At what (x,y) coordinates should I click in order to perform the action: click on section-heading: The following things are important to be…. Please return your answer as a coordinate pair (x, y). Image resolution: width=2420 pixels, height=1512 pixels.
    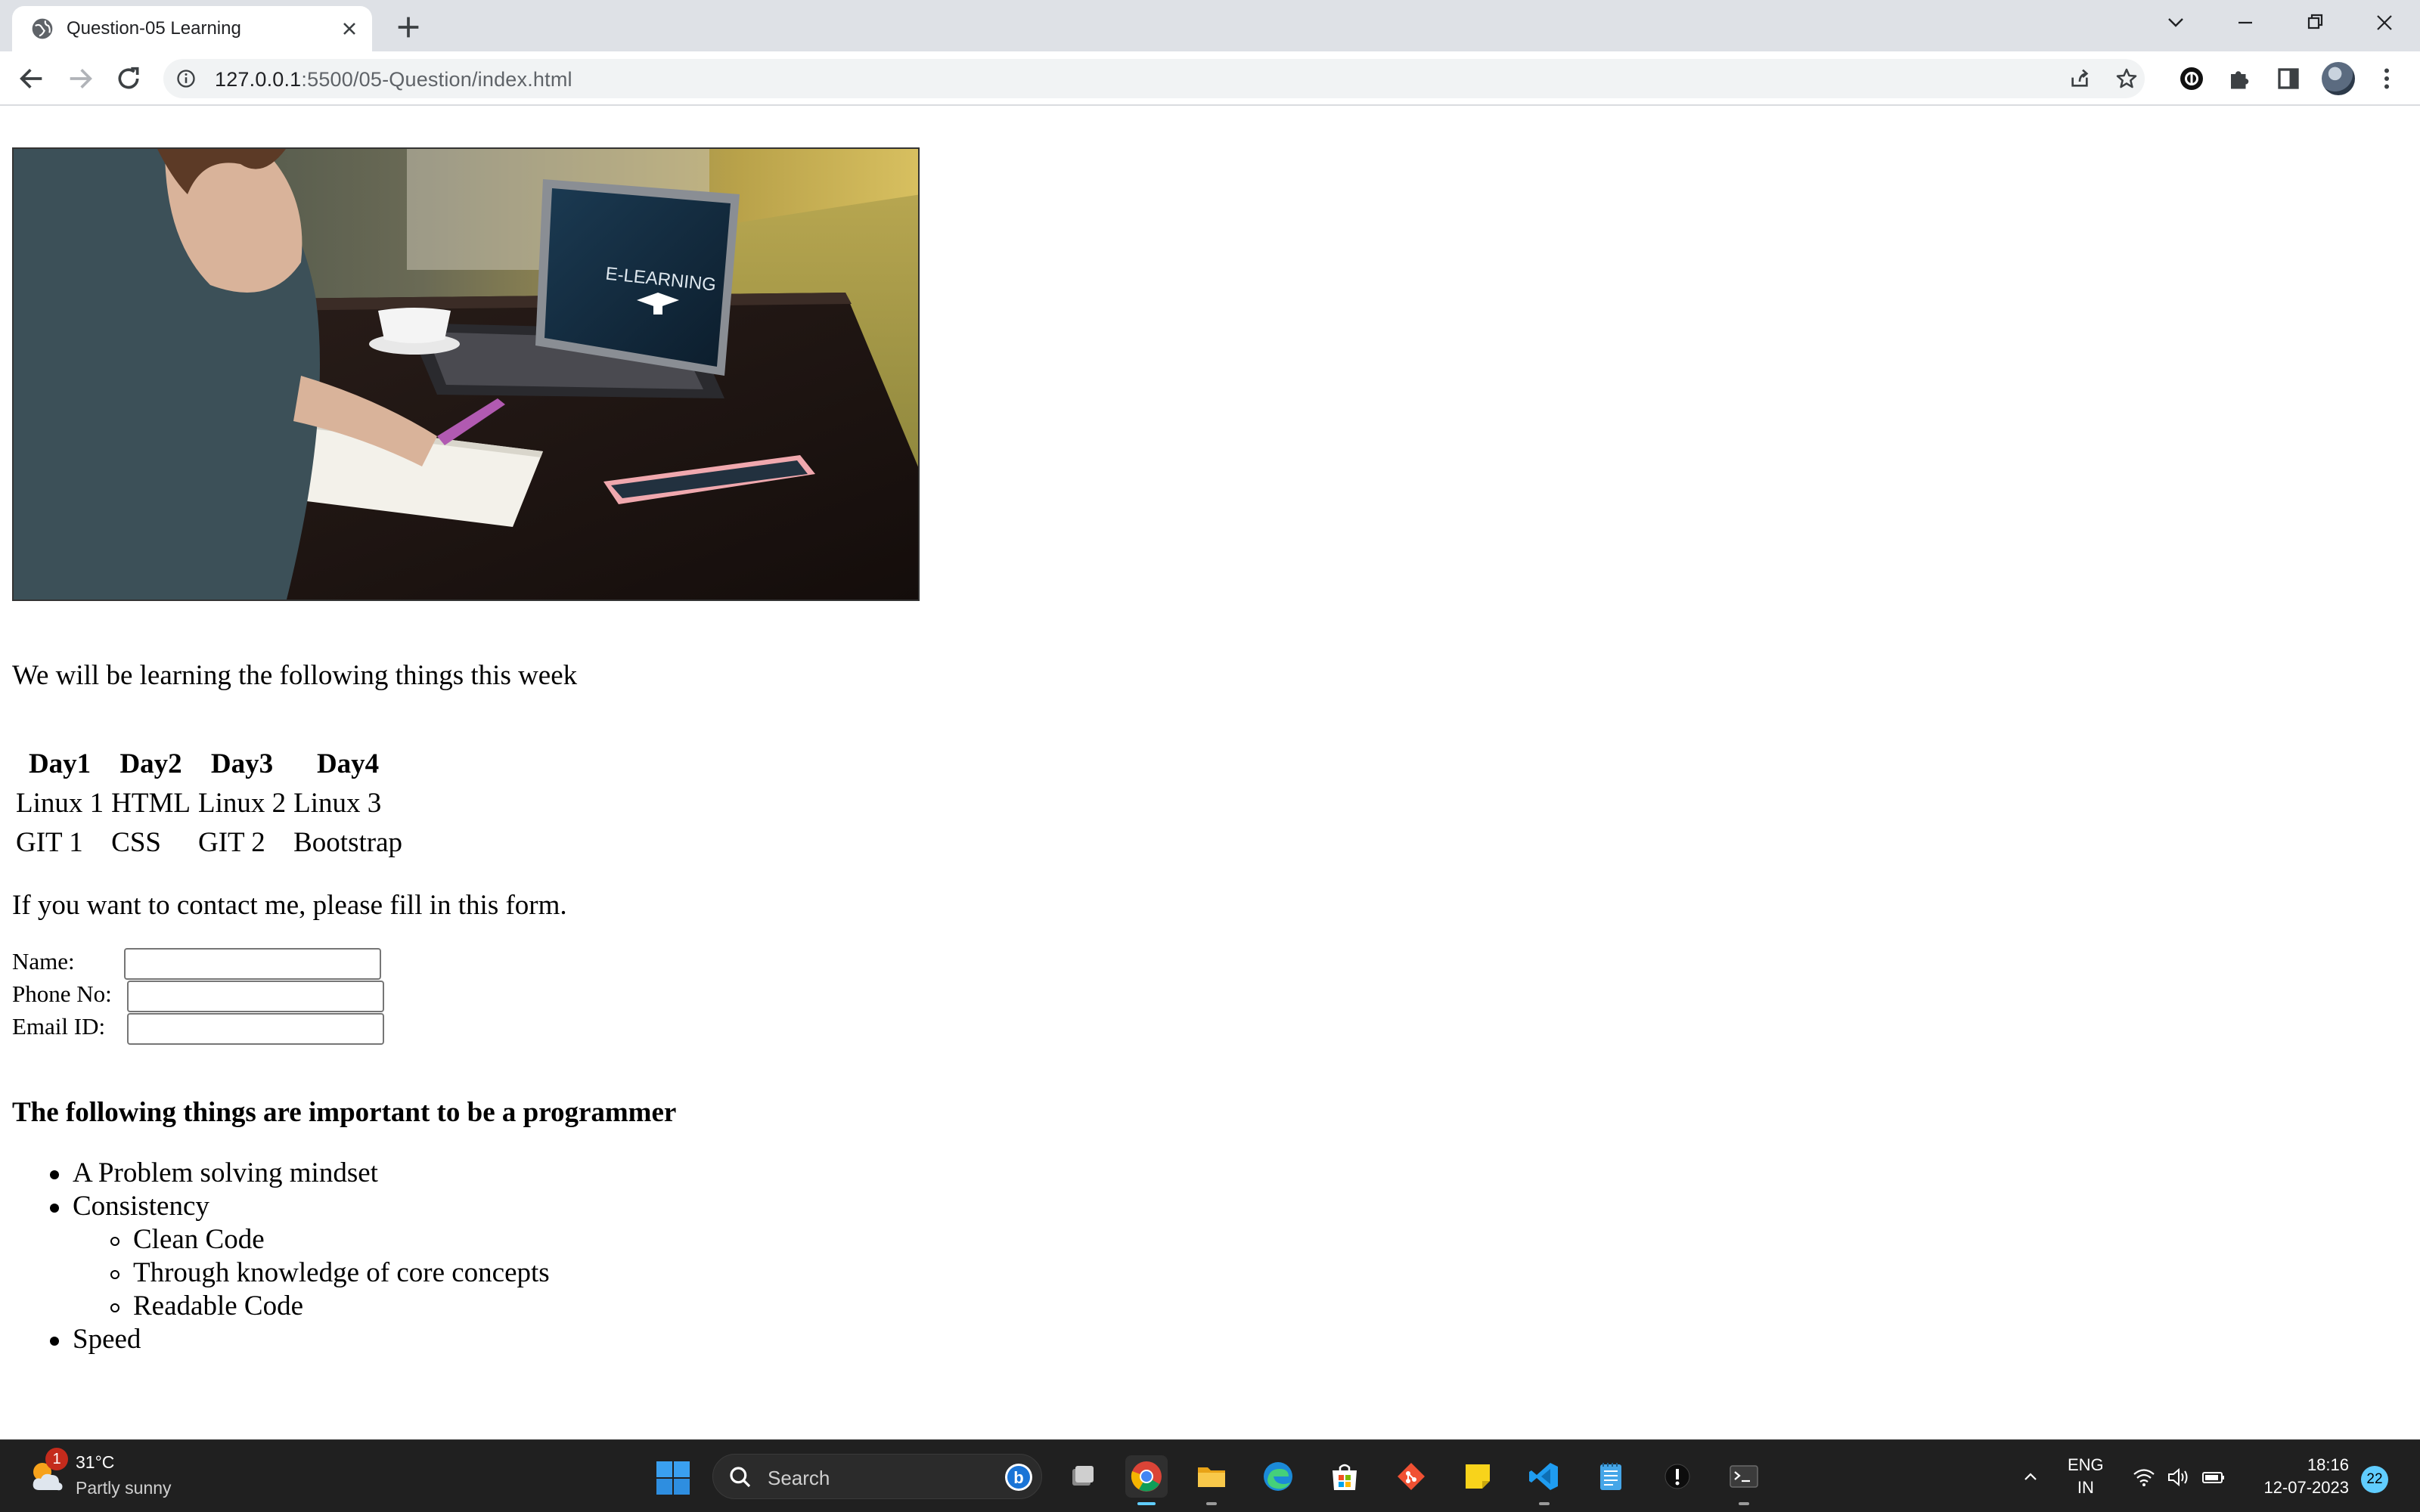
    Looking at the image, I should click on (344, 1112).